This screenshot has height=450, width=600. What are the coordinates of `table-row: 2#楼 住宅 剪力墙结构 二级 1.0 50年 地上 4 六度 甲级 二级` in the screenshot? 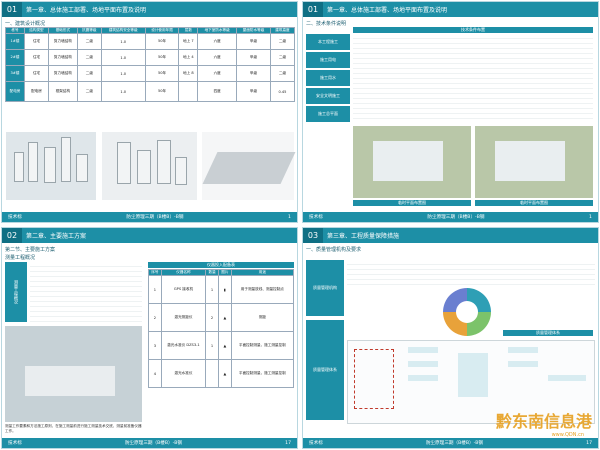 It's located at (150, 57).